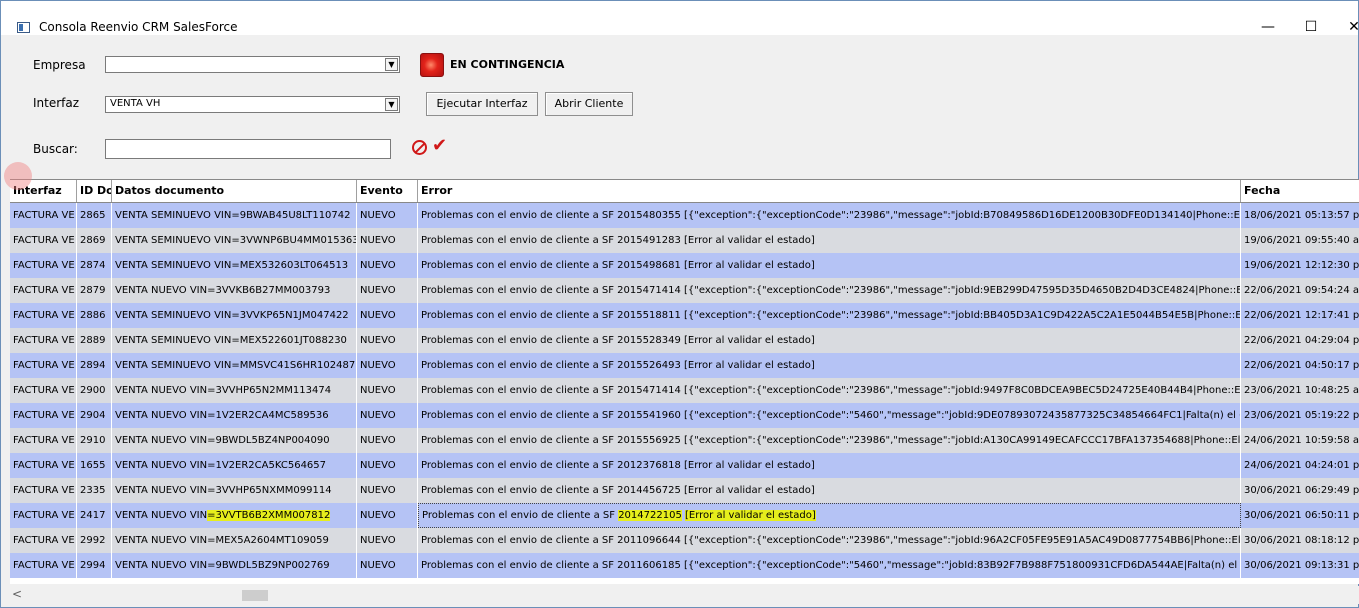 This screenshot has height=608, width=1359. I want to click on scroll-thumb, so click(255, 595).